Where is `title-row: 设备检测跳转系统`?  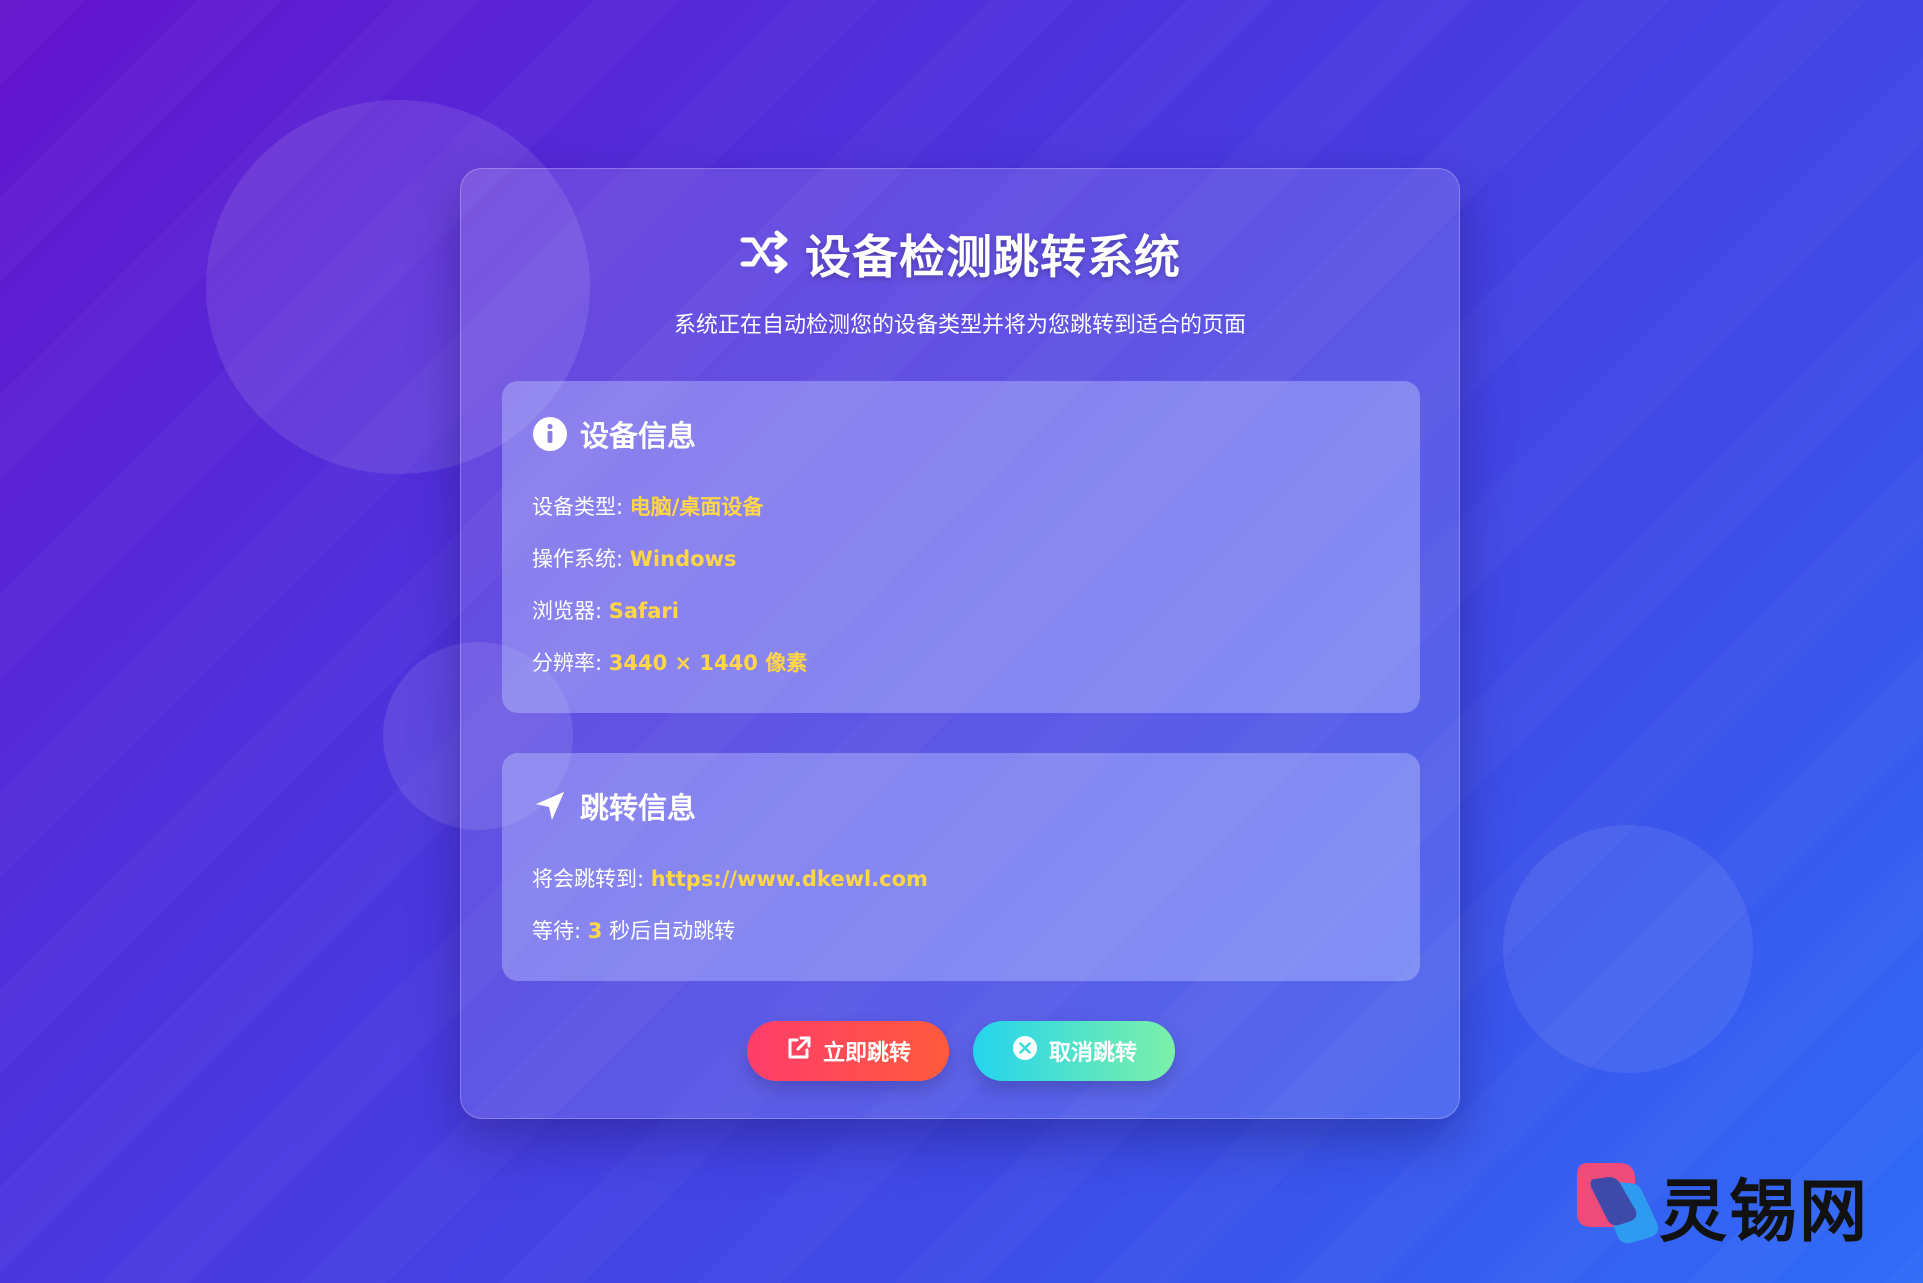
title-row: 设备检测跳转系统 is located at coordinates (960, 254).